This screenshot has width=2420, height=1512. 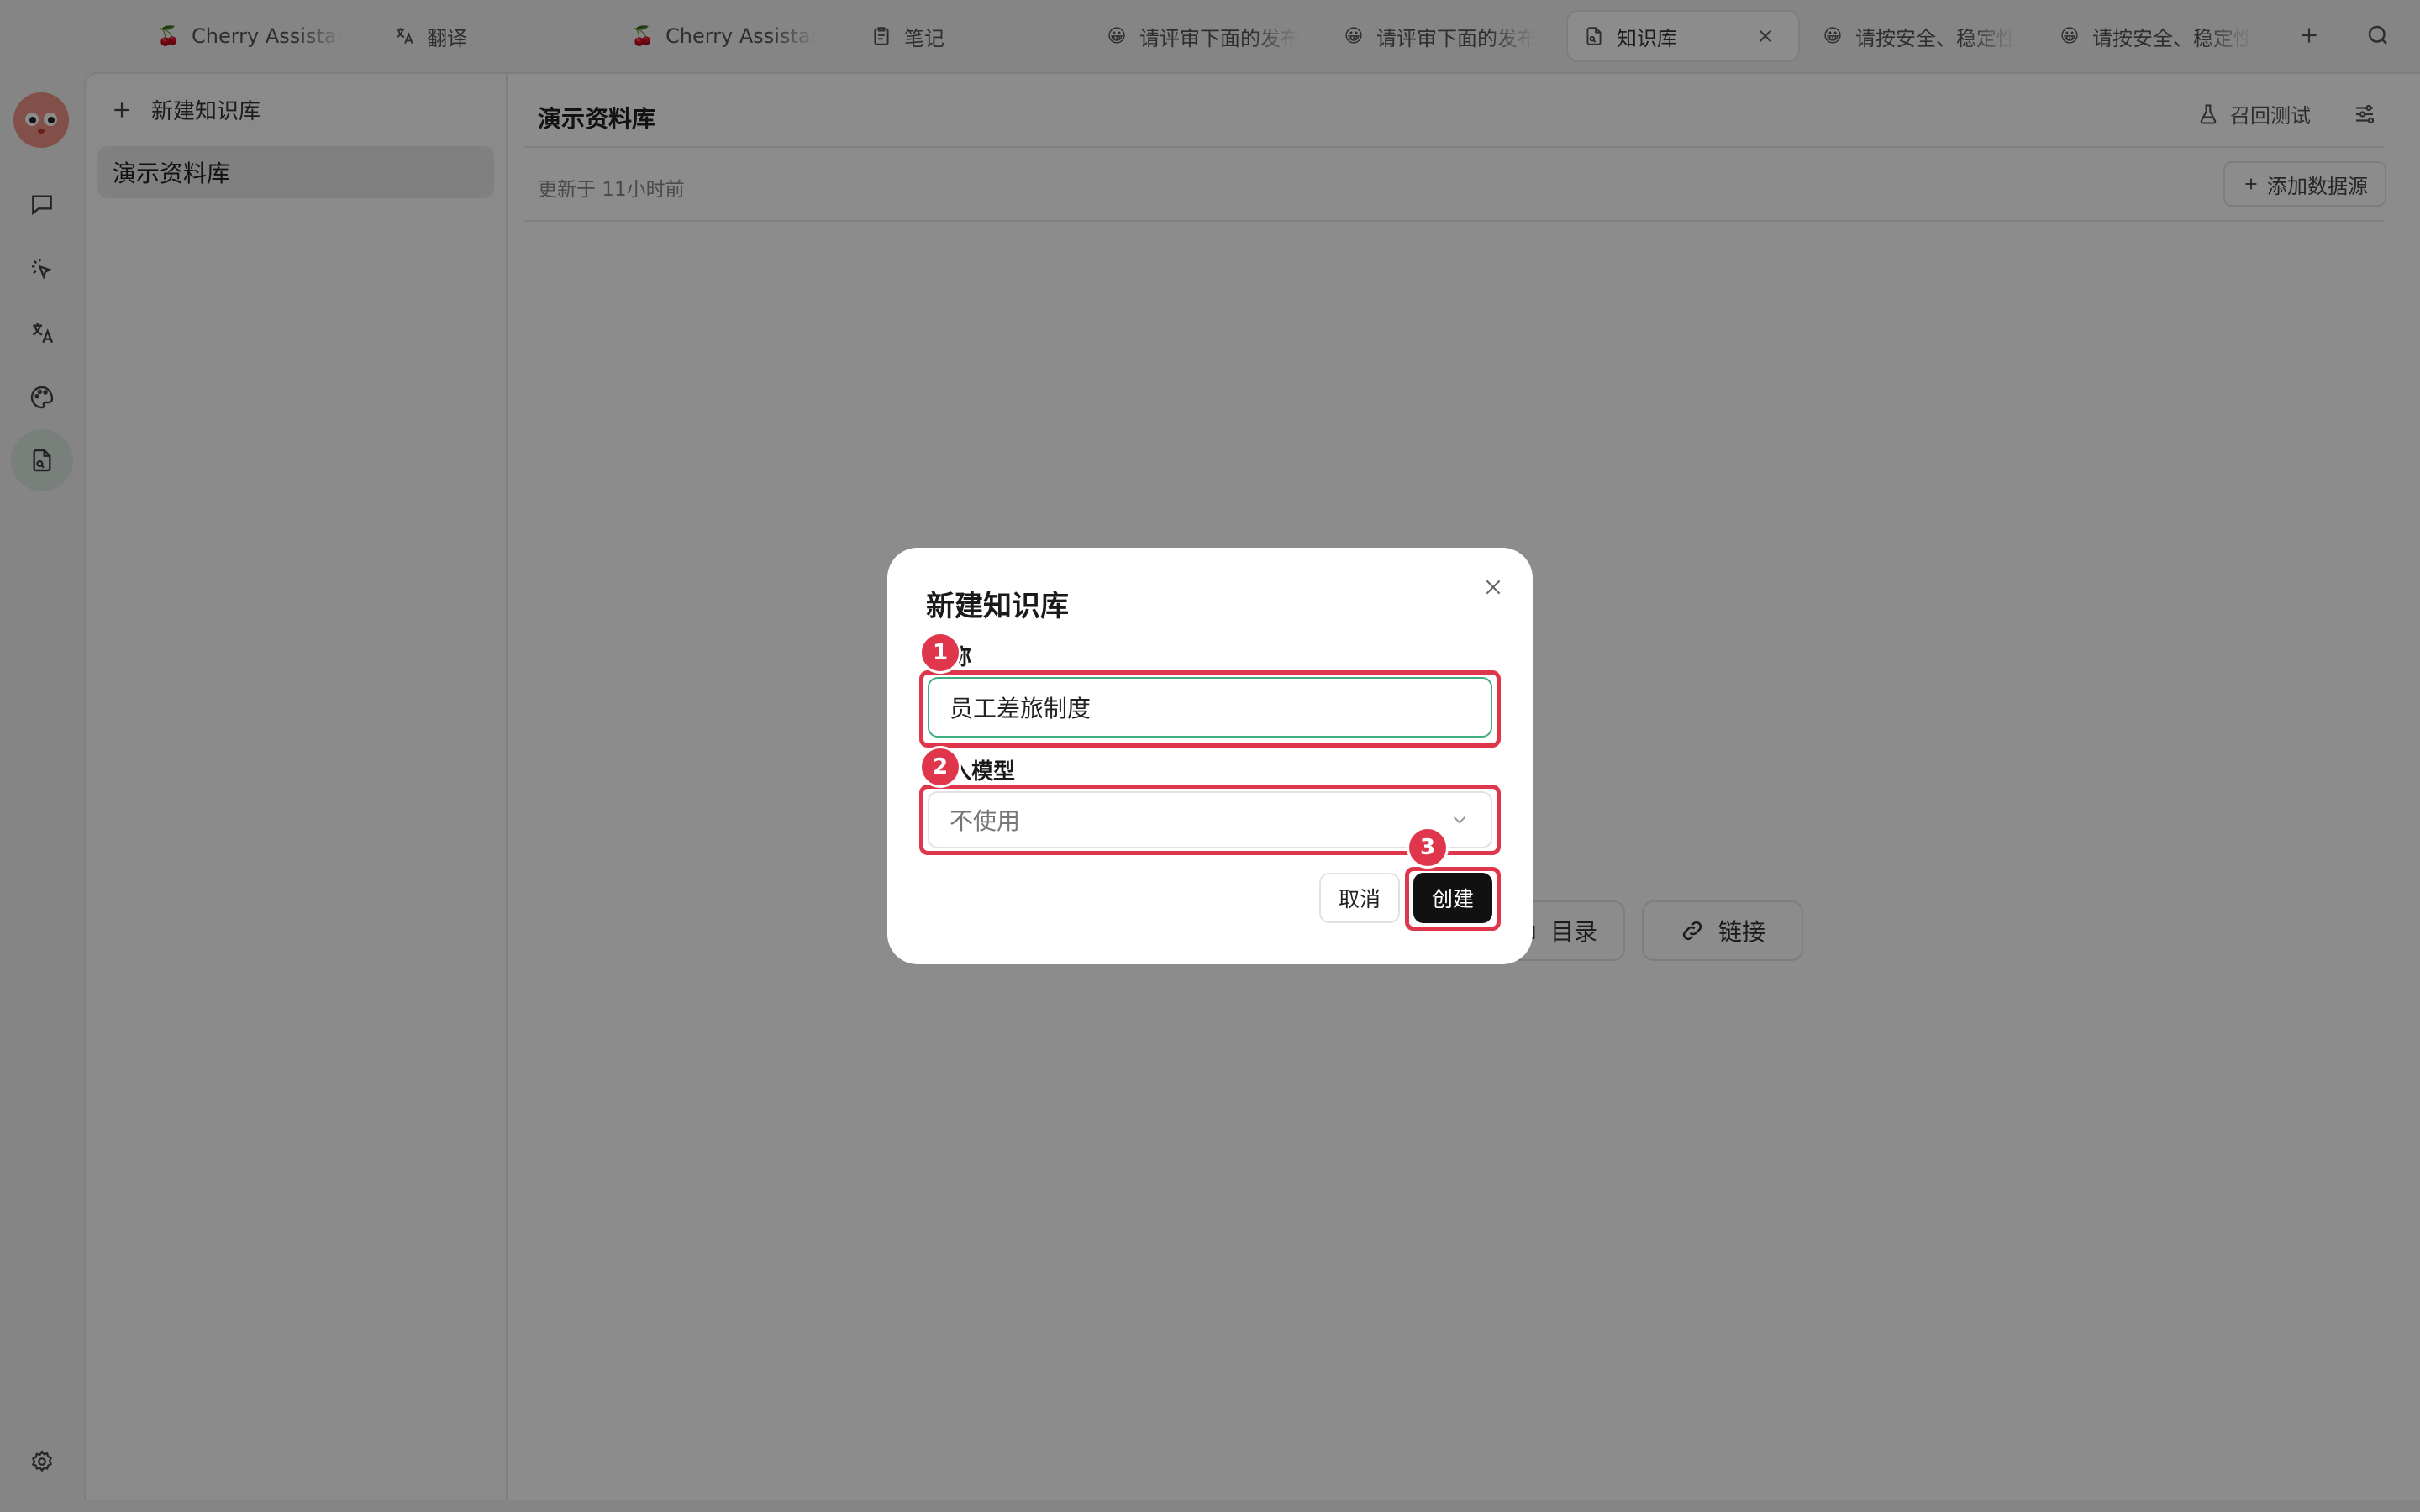 I want to click on annotation-badge-2: 2, so click(x=940, y=767).